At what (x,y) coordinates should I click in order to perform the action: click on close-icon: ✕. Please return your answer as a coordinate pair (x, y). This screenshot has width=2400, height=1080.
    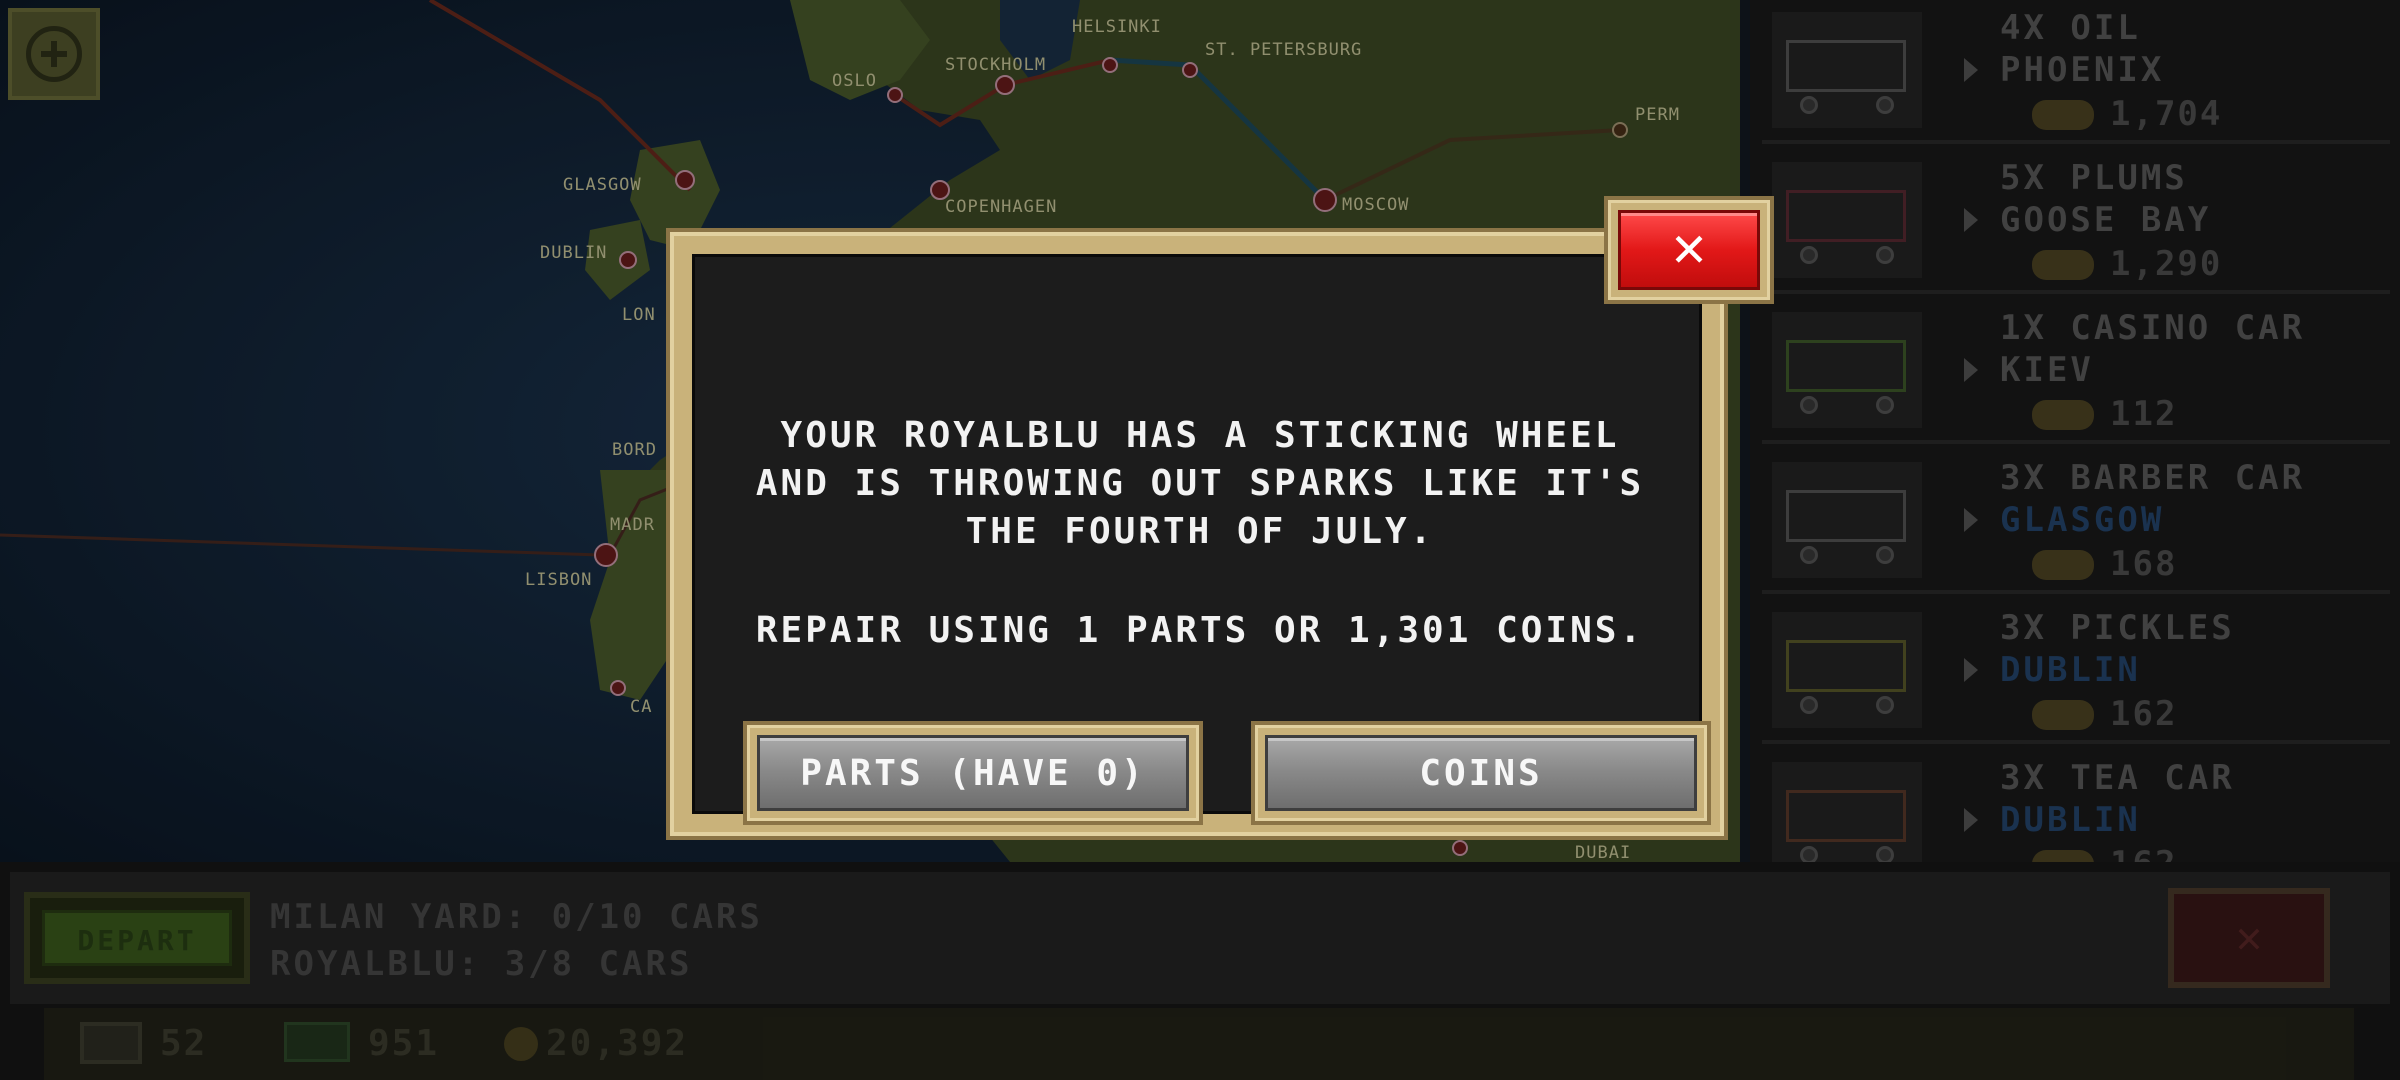
    Looking at the image, I should click on (1689, 250).